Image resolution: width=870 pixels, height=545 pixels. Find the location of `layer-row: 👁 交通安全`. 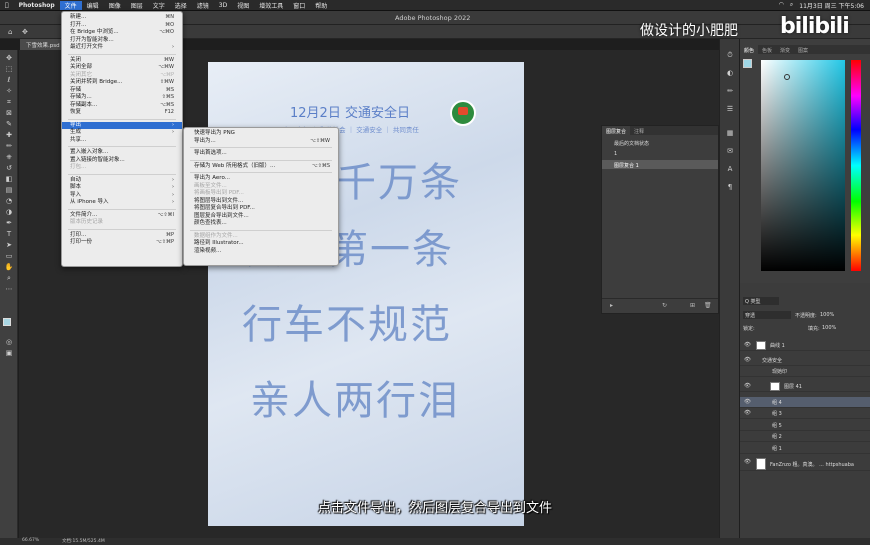

layer-row: 👁 交通安全 is located at coordinates (805, 360).